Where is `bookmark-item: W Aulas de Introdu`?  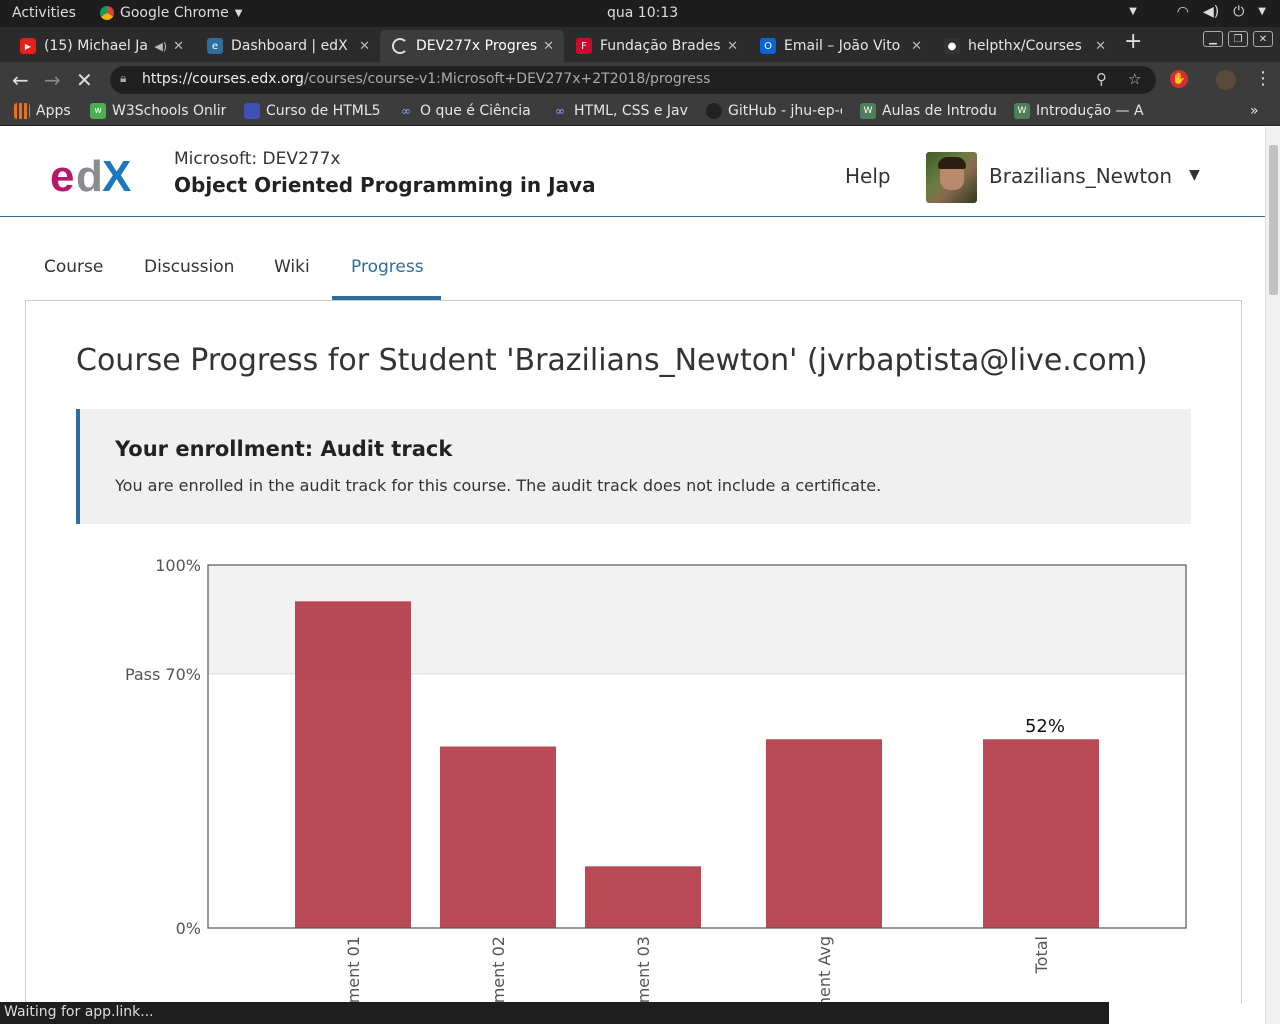 bookmark-item: W Aulas de Introdu is located at coordinates (928, 111).